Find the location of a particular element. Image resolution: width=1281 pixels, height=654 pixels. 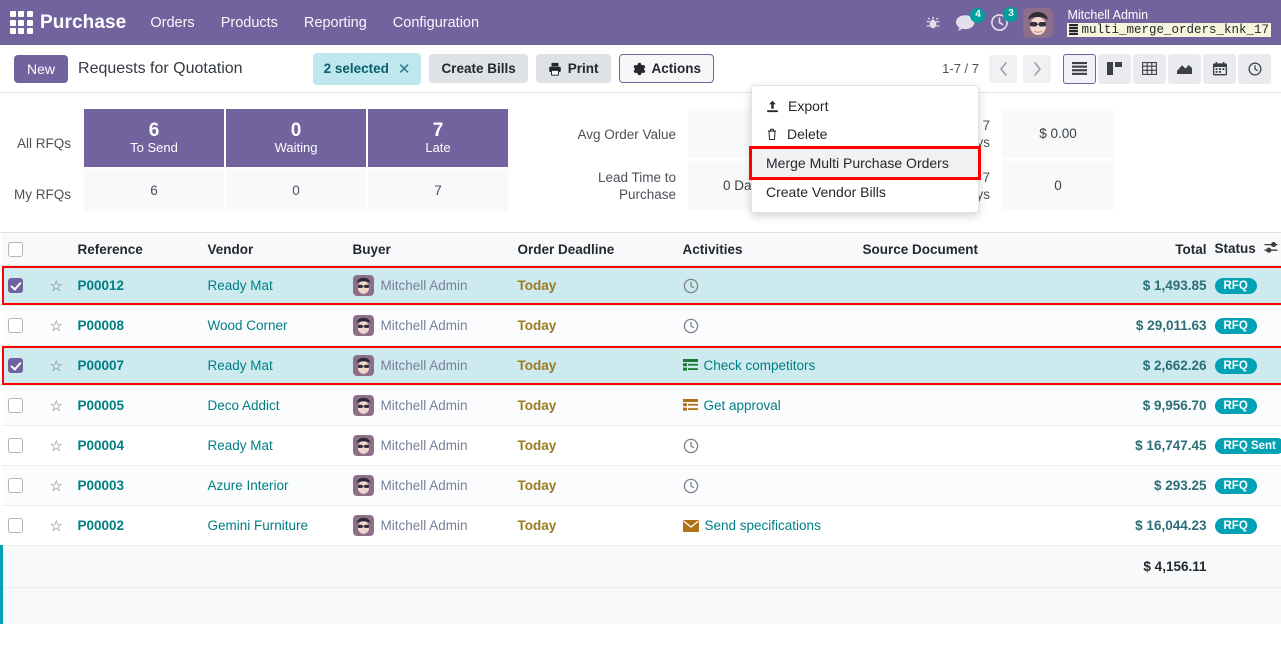

vendor-link: Gemini Furniture is located at coordinates (258, 525).